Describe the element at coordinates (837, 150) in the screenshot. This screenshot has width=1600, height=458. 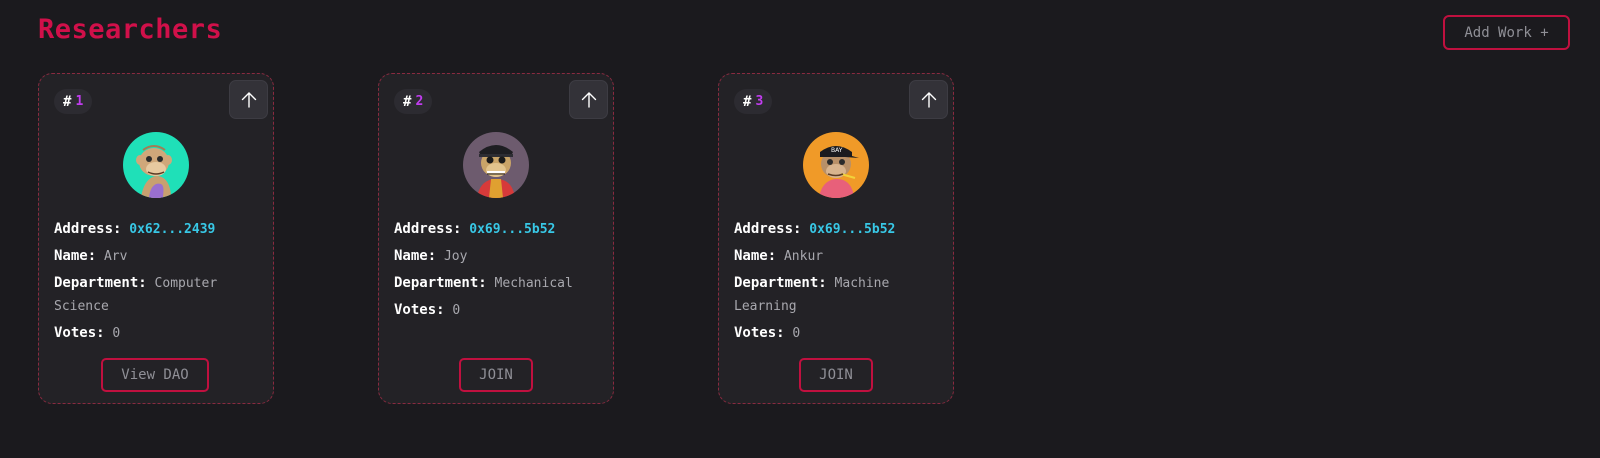
I see `svg-text: BAY` at that location.